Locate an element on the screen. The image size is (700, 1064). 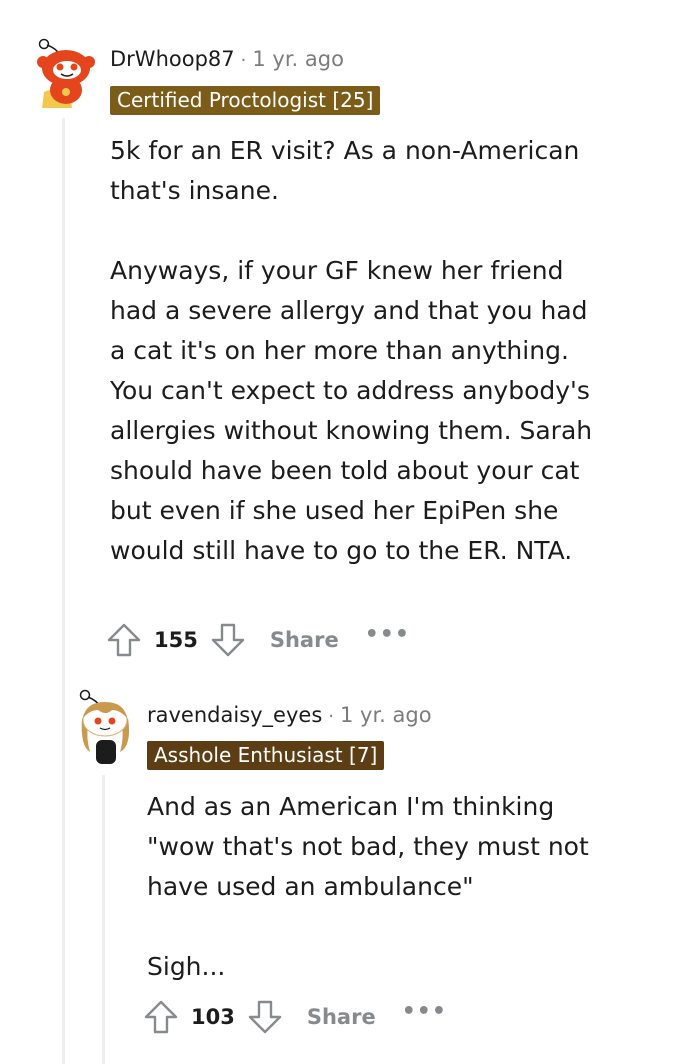
username: ravendaisy_eyes is located at coordinates (234, 715).